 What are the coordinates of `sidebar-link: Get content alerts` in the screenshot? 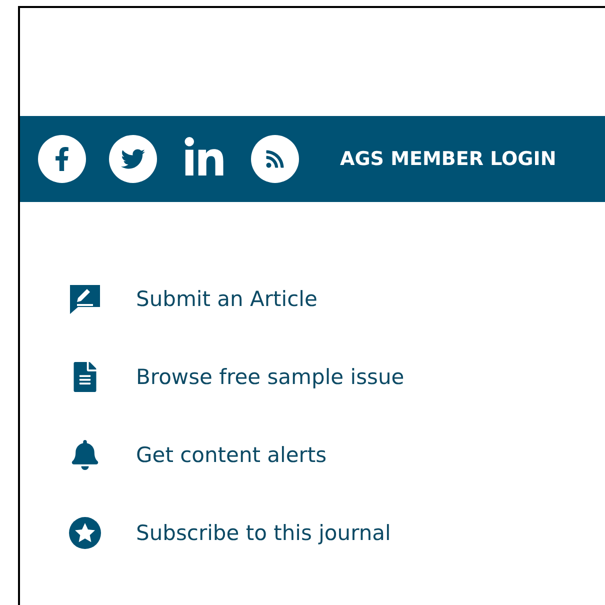 It's located at (231, 455).